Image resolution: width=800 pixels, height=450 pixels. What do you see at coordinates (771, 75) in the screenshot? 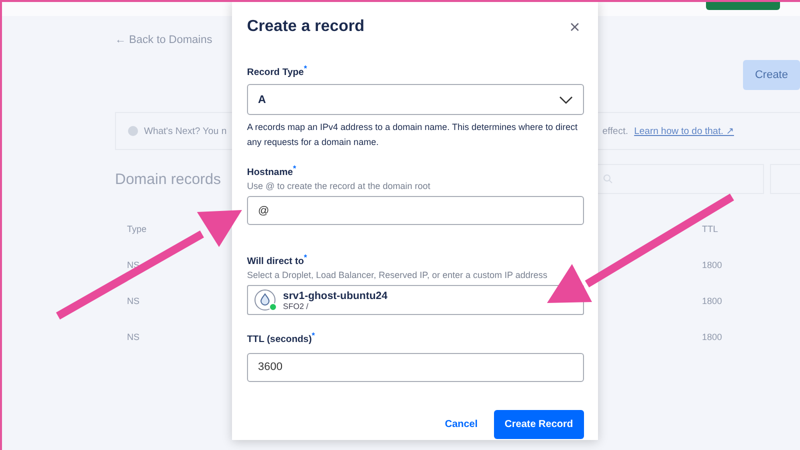
I see `create-button: Create` at bounding box center [771, 75].